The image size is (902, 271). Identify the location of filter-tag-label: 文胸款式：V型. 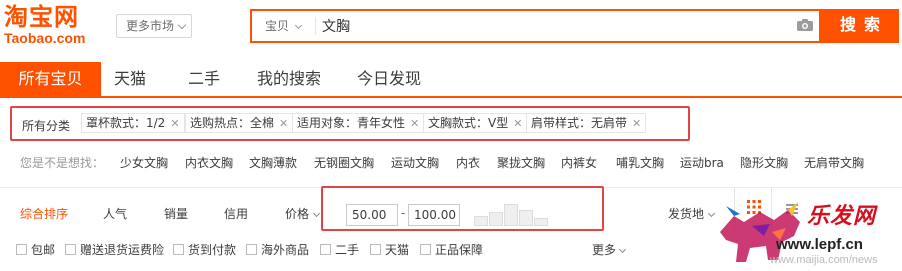
(468, 123).